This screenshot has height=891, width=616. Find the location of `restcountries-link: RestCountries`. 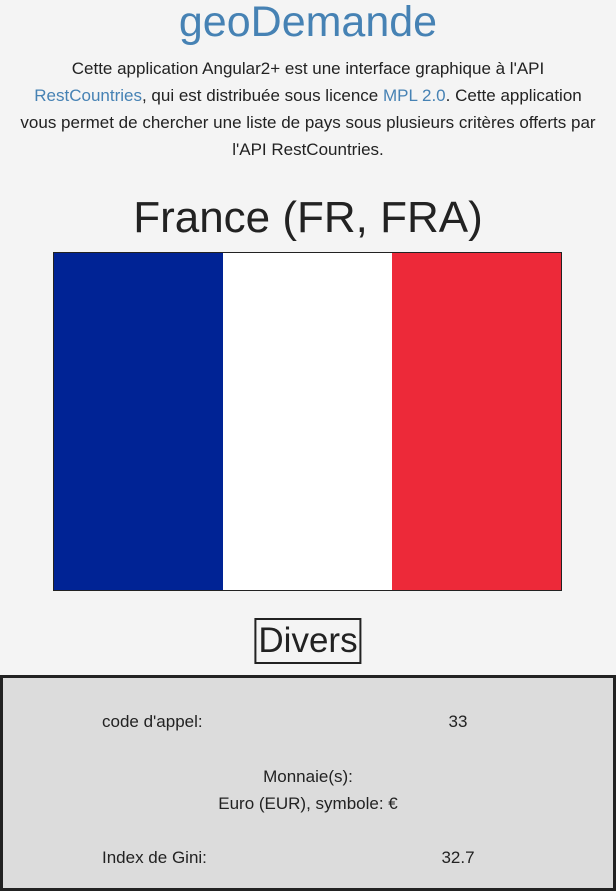

restcountries-link: RestCountries is located at coordinates (88, 95).